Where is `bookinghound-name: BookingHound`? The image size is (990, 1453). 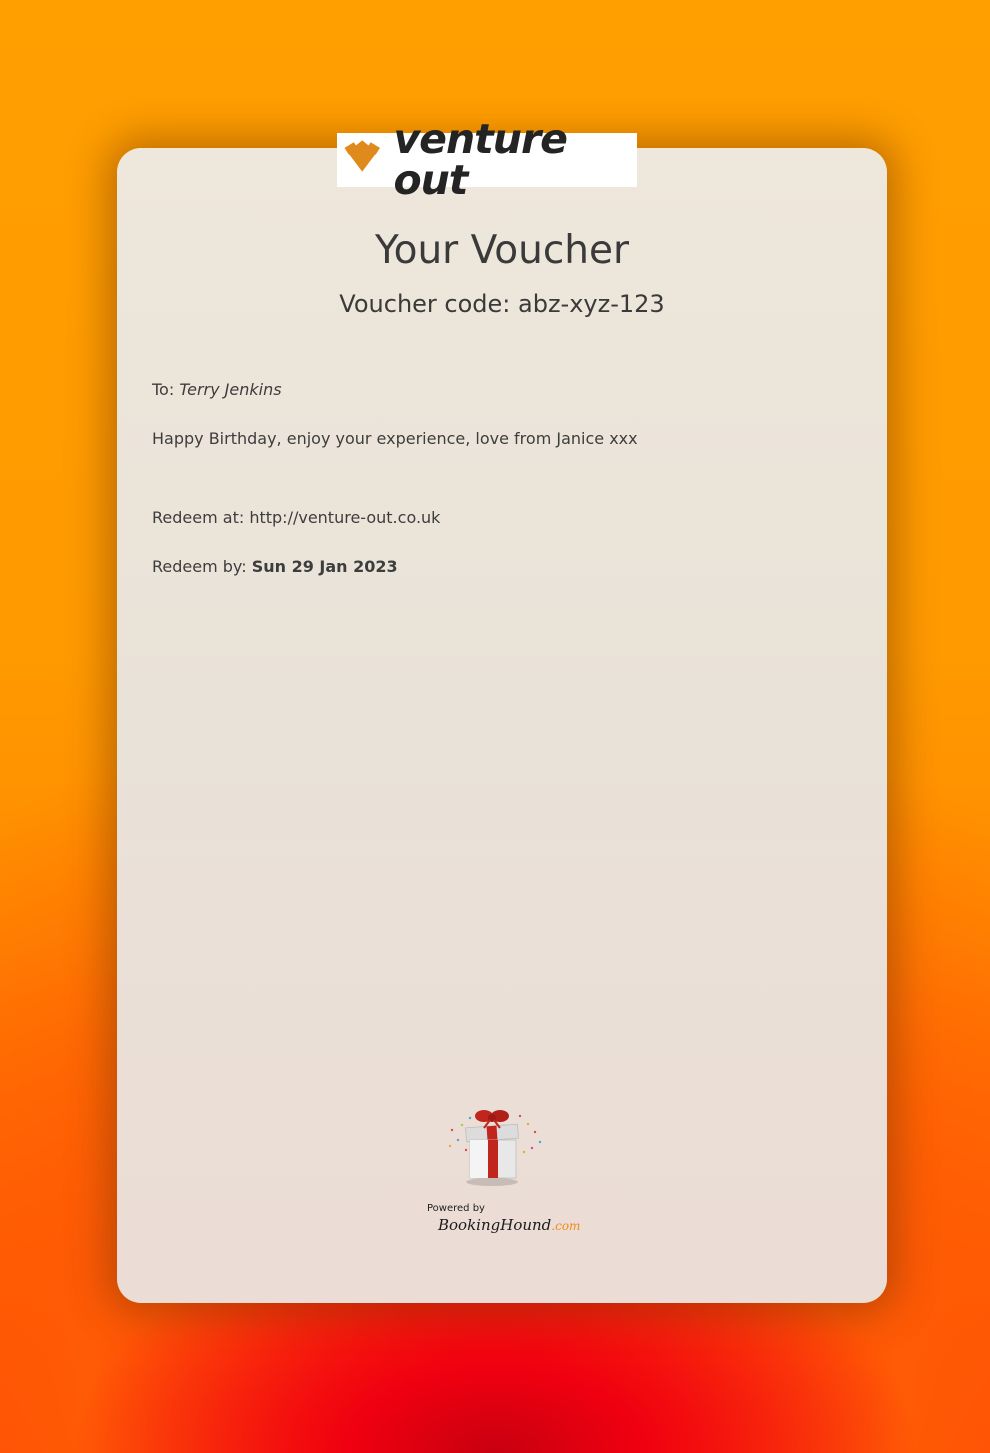 bookinghound-name: BookingHound is located at coordinates (495, 1225).